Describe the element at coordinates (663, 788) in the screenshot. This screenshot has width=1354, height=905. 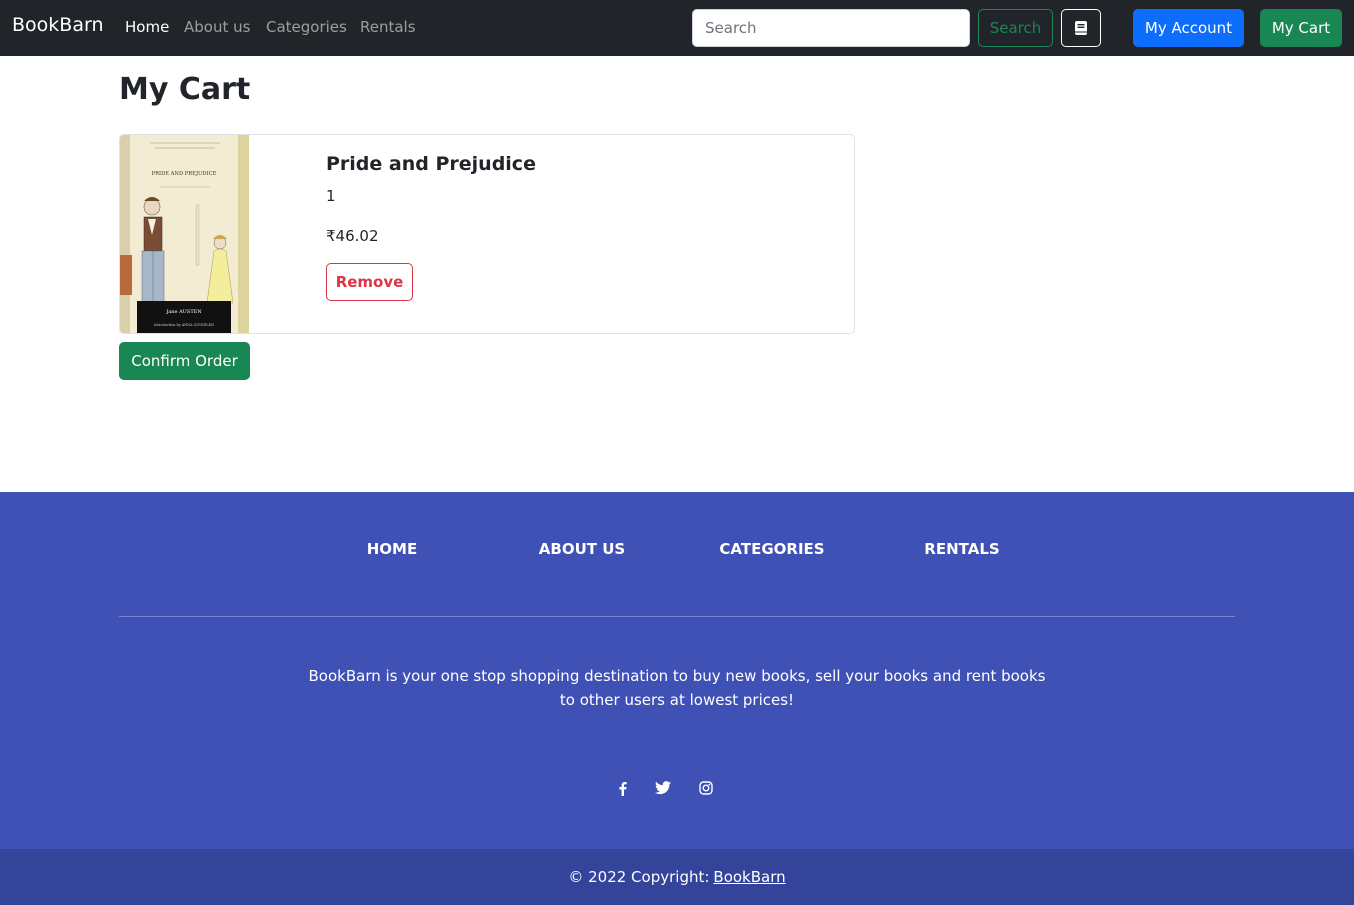
I see `twitter-icon` at that location.